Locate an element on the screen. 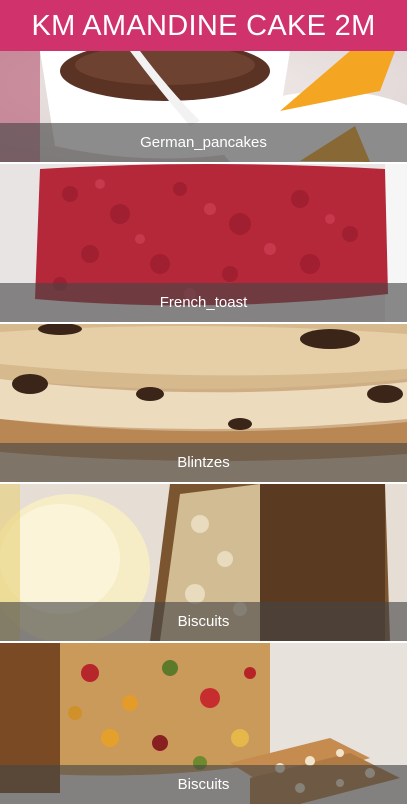  item-label: German_pancakes is located at coordinates (203, 142).